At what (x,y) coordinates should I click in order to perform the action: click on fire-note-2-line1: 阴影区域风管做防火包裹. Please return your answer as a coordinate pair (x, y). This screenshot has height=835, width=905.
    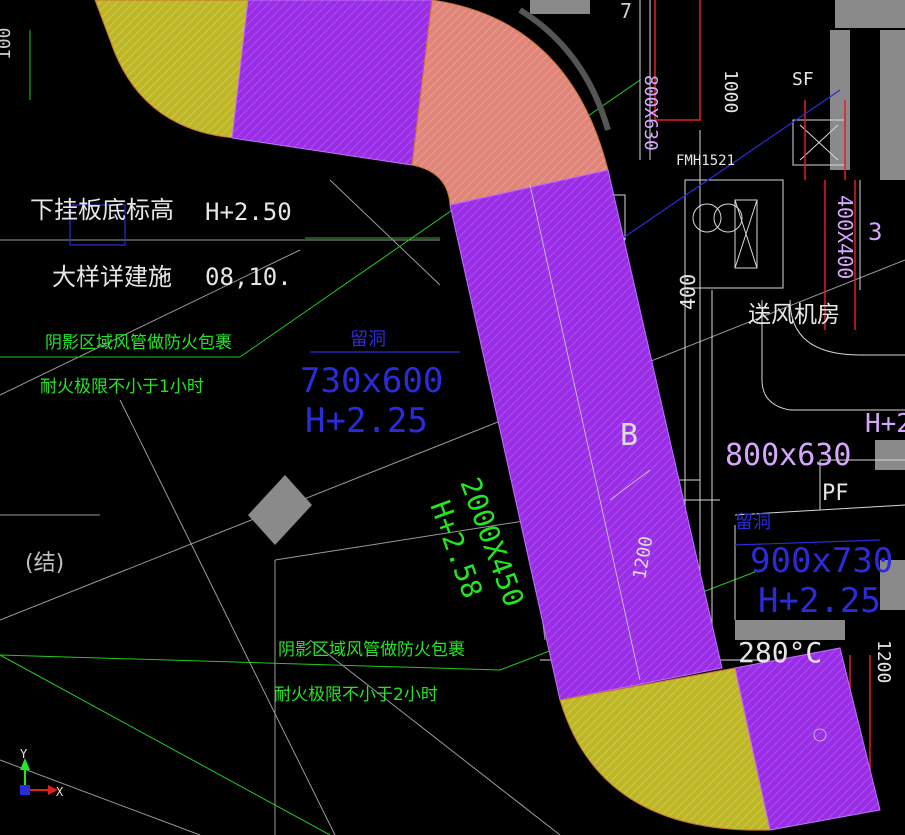
    Looking at the image, I should click on (371, 650).